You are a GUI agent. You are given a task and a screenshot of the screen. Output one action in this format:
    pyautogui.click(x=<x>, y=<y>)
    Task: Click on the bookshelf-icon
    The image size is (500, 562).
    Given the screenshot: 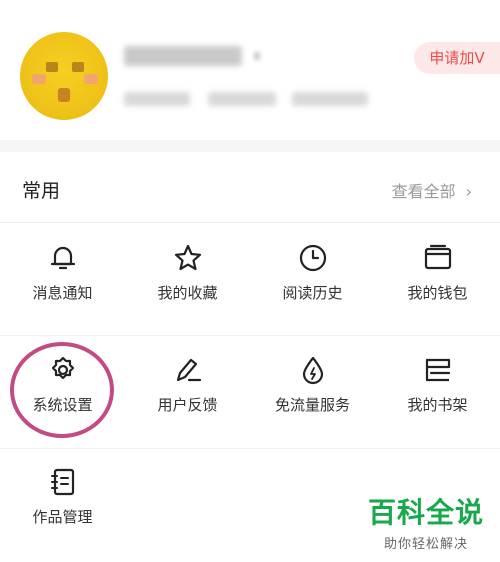 What is the action you would take?
    pyautogui.click(x=437, y=370)
    